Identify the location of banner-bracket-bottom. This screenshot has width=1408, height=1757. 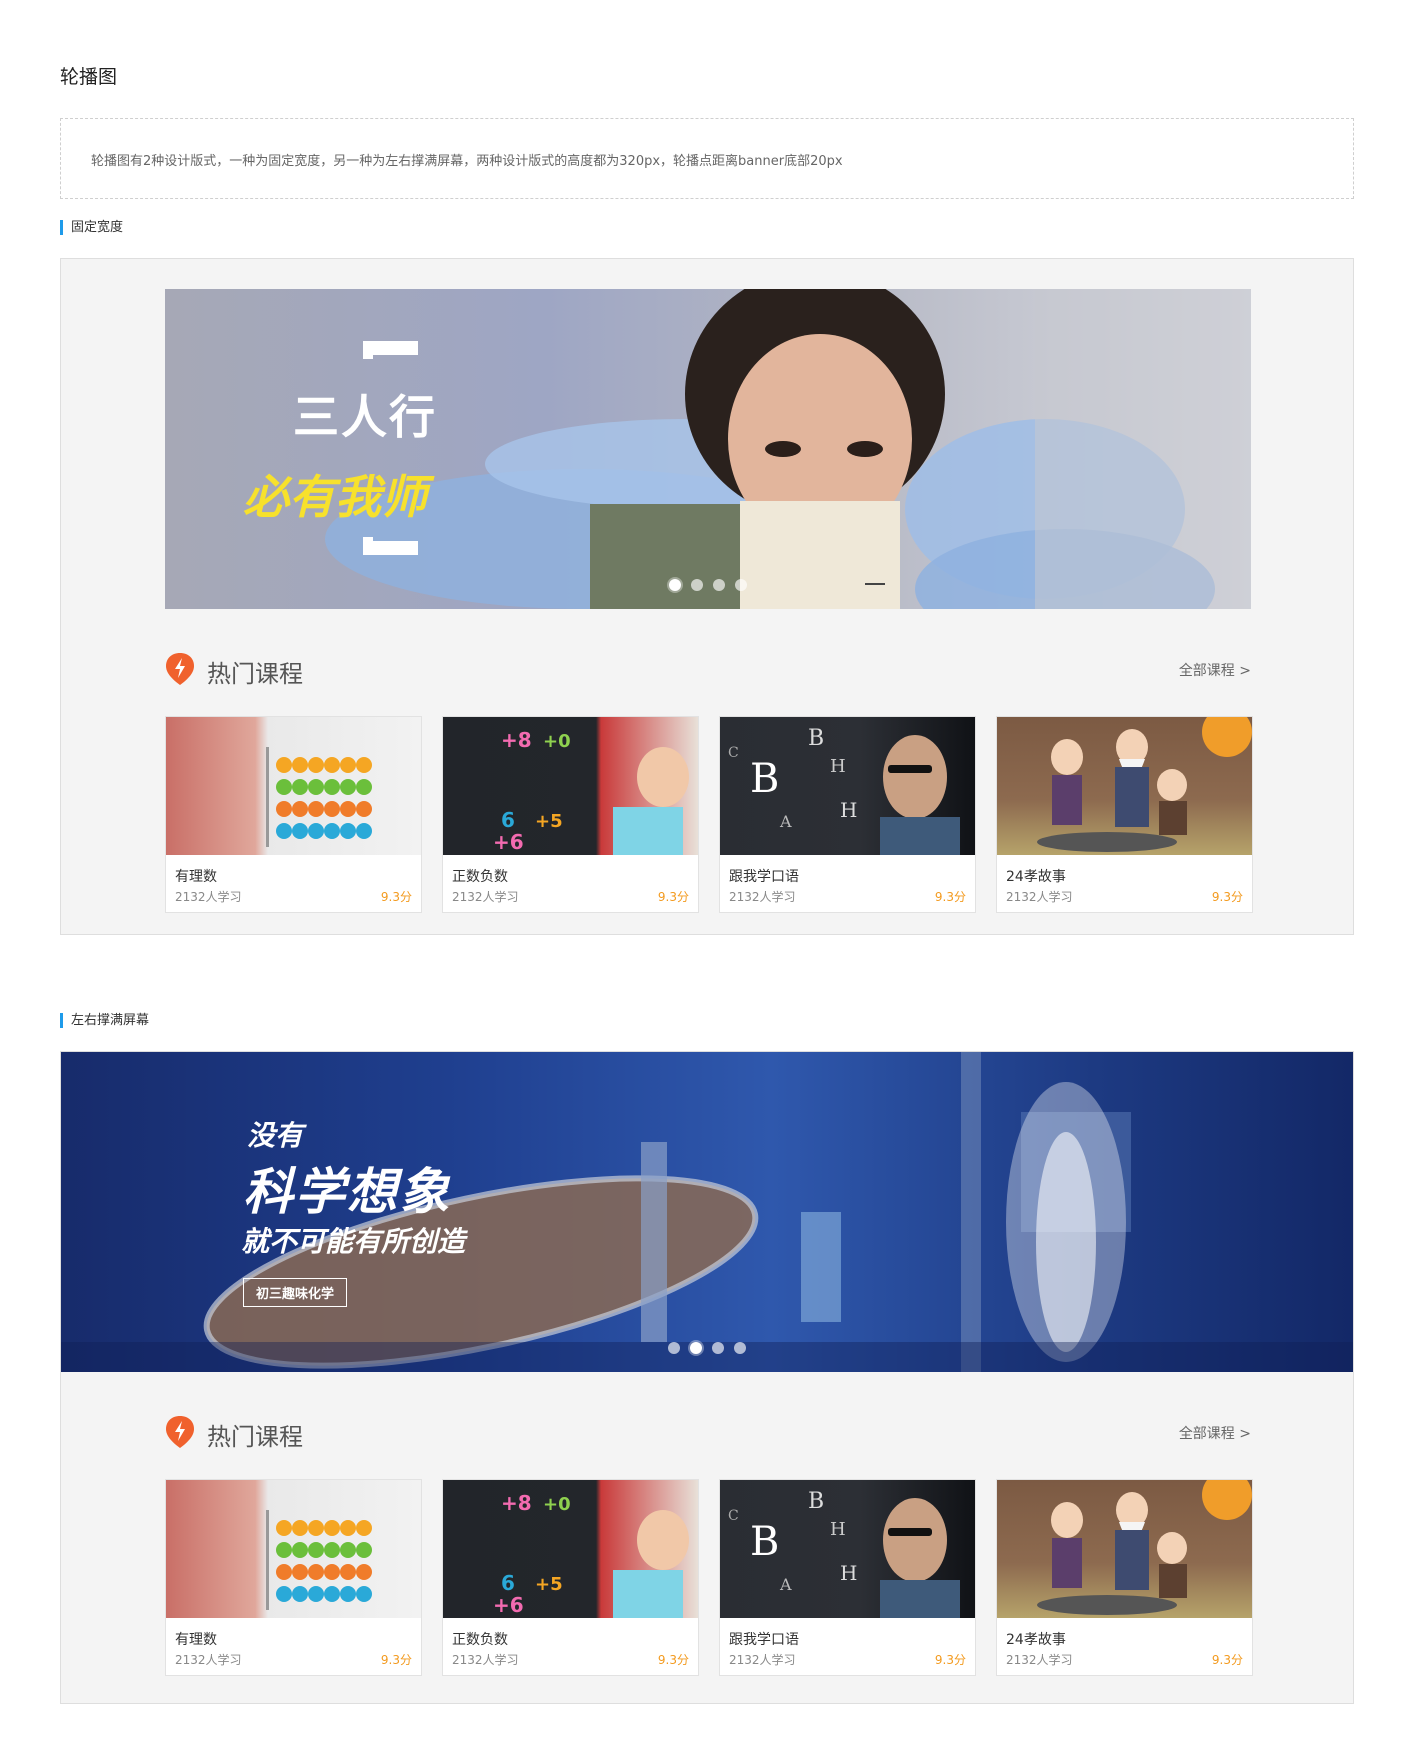
(390, 546).